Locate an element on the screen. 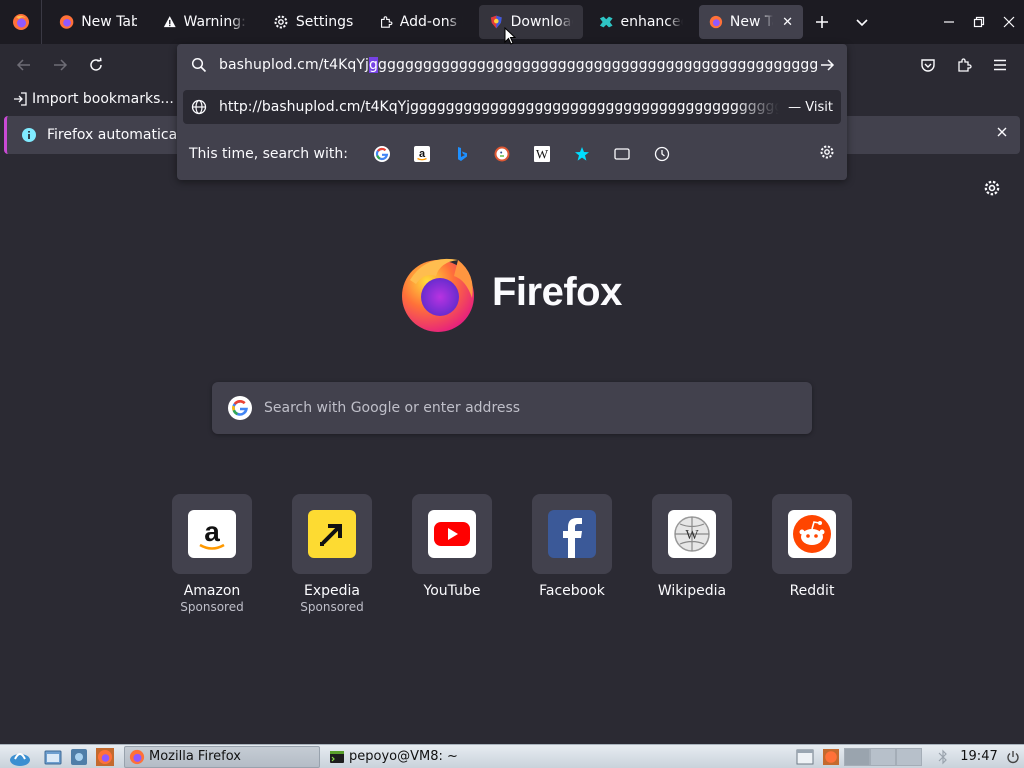 The height and width of the screenshot is (768, 1024). top-site-reddit: Reddit is located at coordinates (812, 554).